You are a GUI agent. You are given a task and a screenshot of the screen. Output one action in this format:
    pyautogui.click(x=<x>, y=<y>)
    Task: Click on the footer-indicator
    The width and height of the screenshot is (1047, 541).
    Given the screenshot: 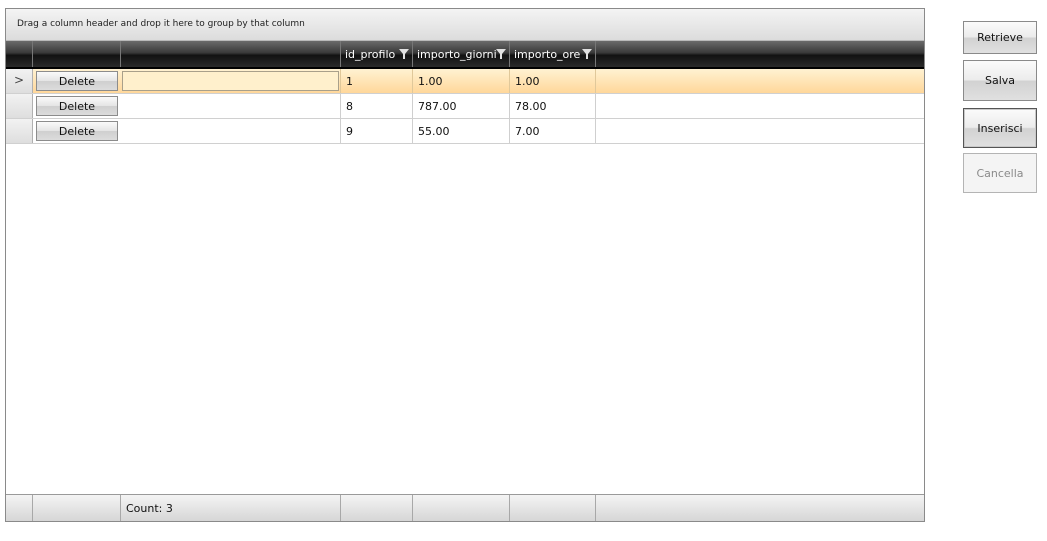 What is the action you would take?
    pyautogui.click(x=19, y=508)
    